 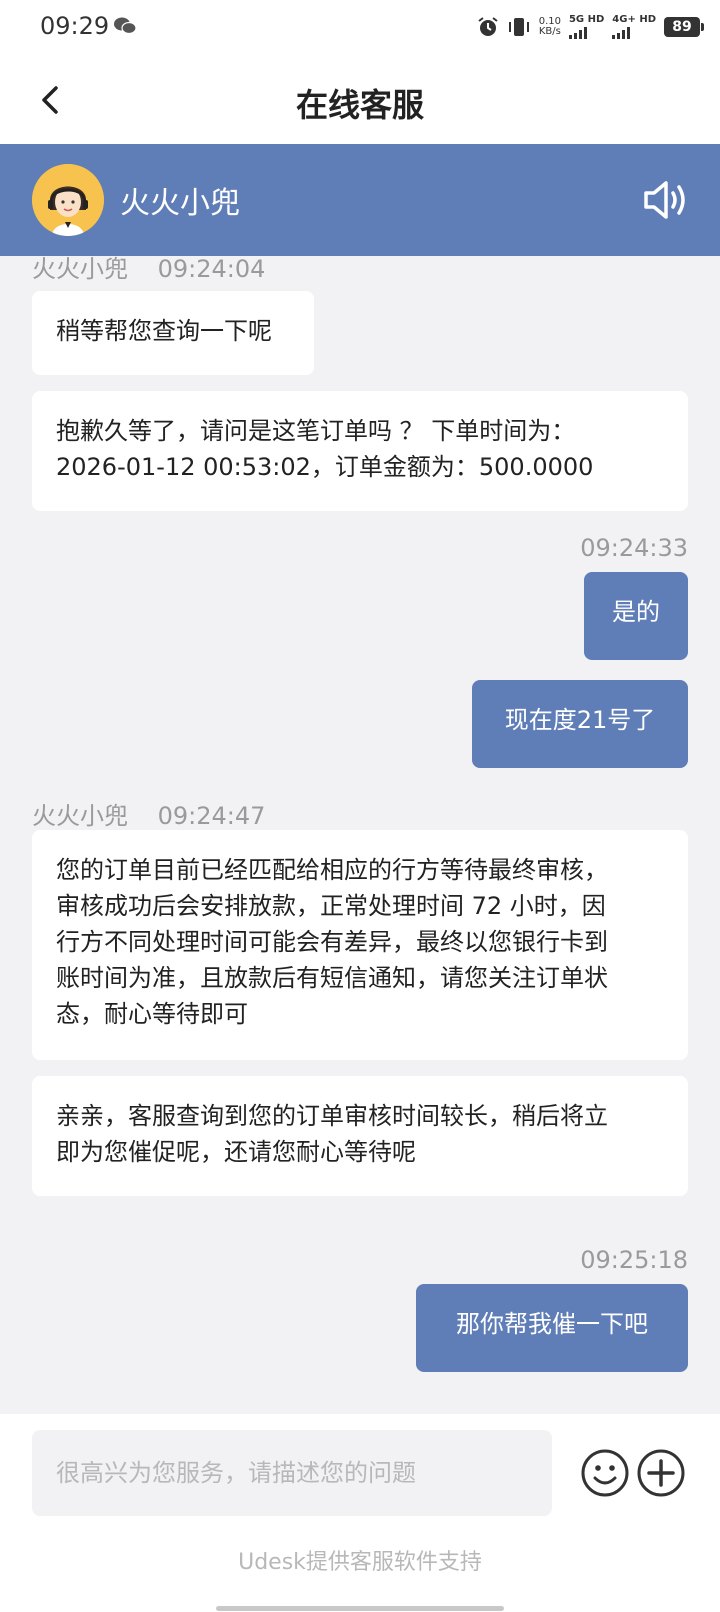 I want to click on message-text: 稍等帮您查询一下呢, so click(x=164, y=331).